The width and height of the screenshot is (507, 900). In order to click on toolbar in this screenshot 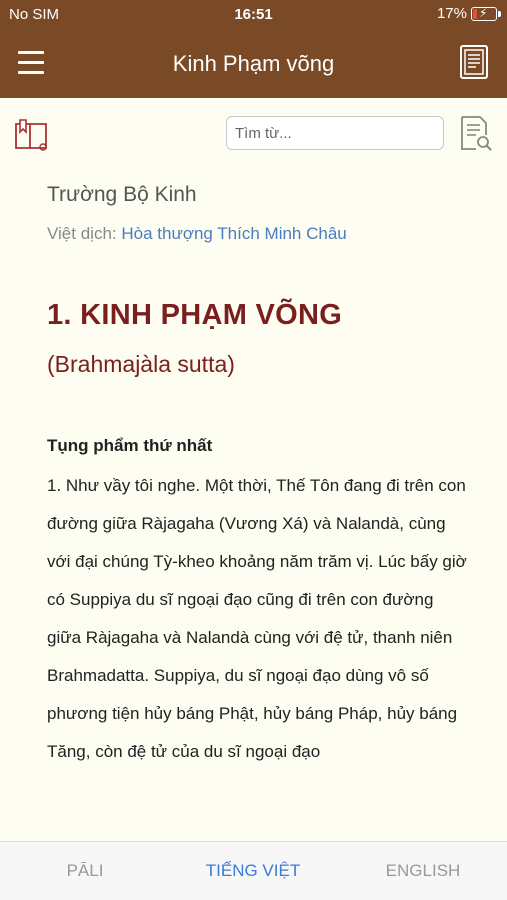, I will do `click(253, 134)`.